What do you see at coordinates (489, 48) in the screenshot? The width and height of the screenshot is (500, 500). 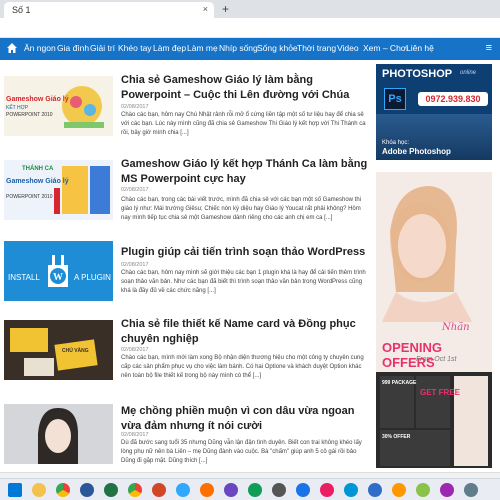 I see `menu-icon: ≡` at bounding box center [489, 48].